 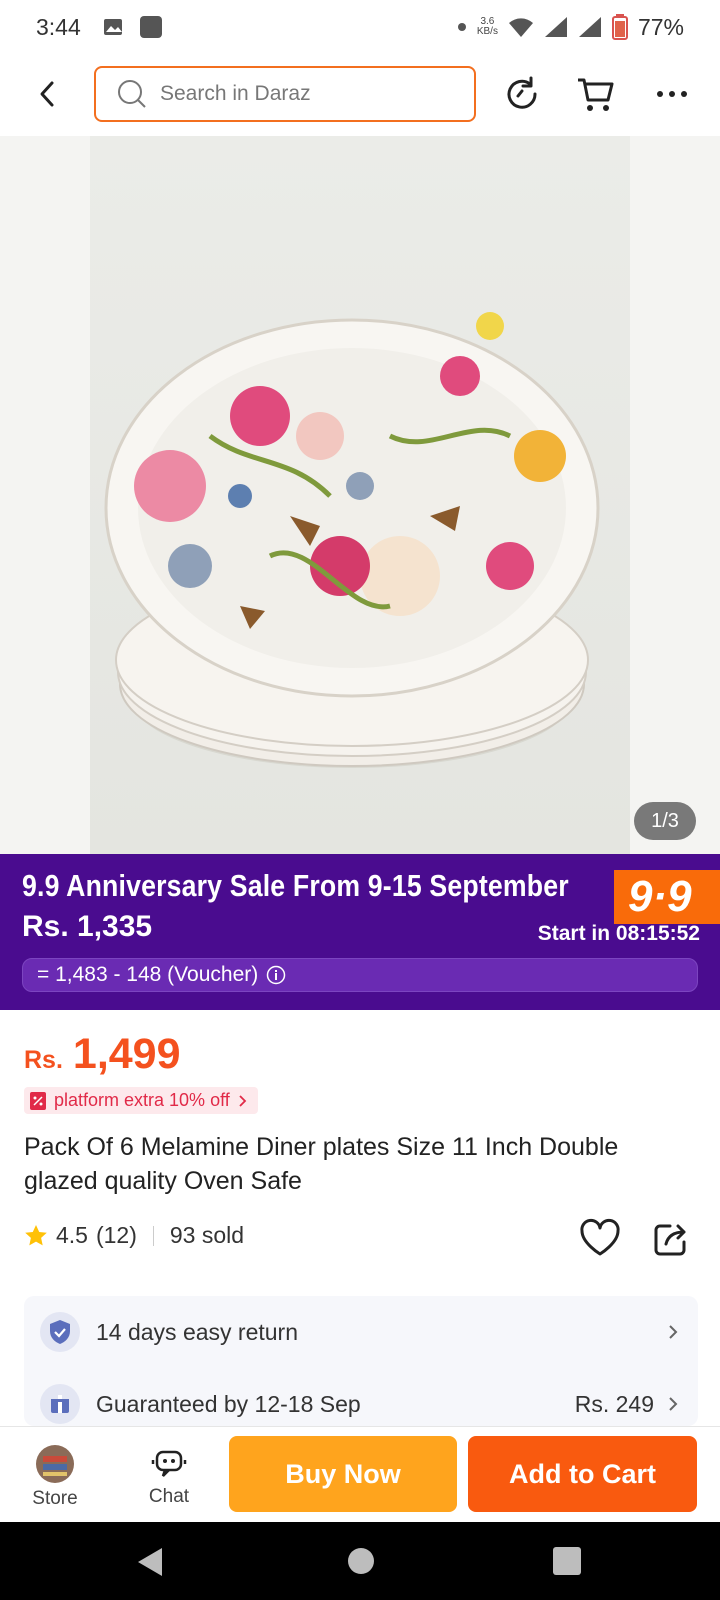 I want to click on back-icon, so click(x=48, y=94).